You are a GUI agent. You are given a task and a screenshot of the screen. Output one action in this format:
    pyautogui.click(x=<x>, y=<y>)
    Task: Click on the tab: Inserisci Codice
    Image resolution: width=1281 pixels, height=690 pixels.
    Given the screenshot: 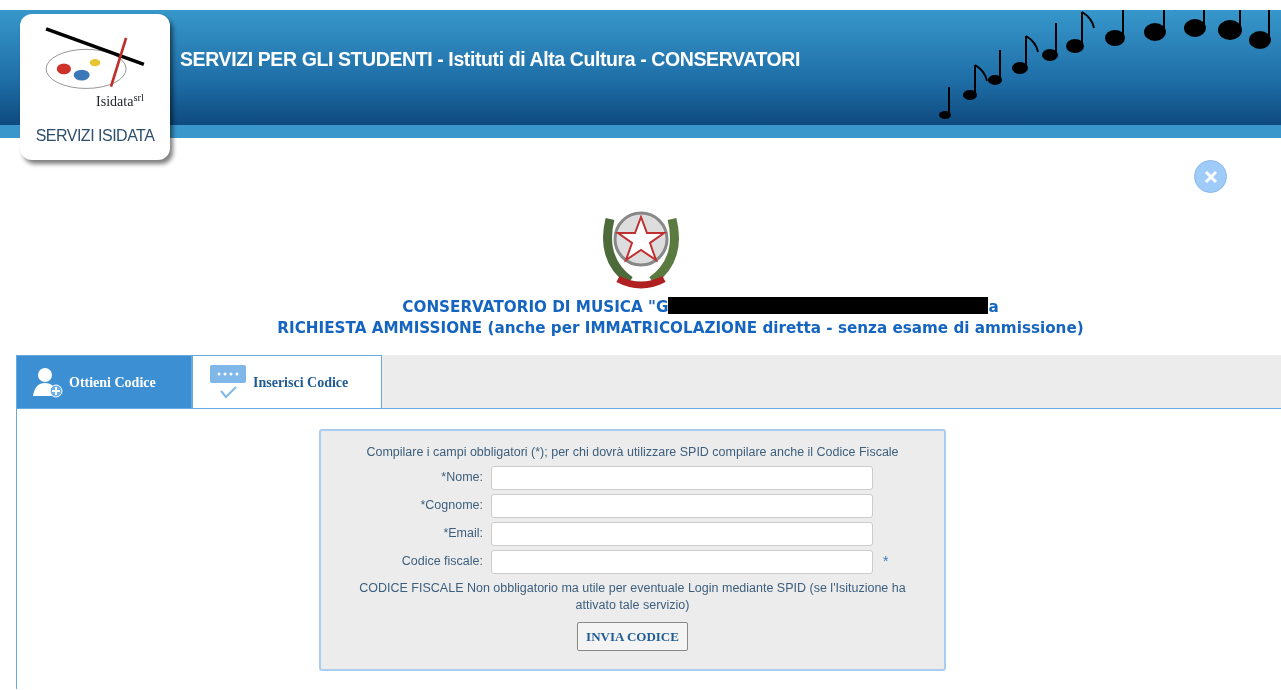 What is the action you would take?
    pyautogui.click(x=287, y=381)
    